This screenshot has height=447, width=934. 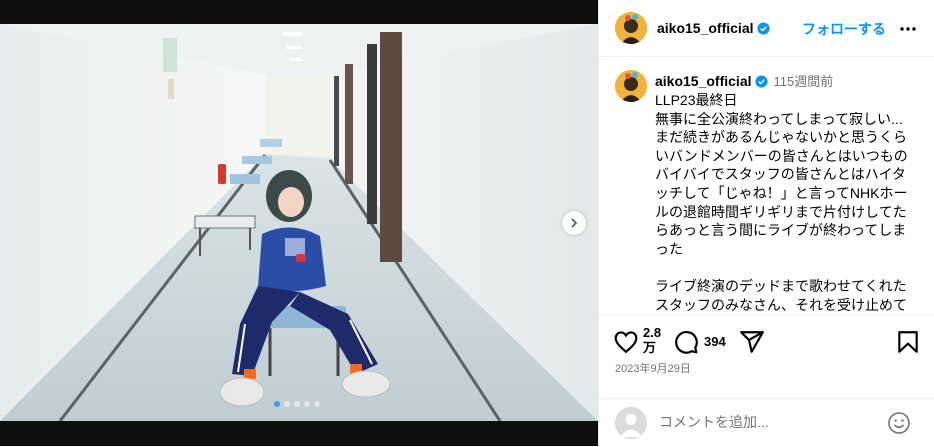 What do you see at coordinates (804, 81) in the screenshot?
I see `post-timestamp: 115週間前` at bounding box center [804, 81].